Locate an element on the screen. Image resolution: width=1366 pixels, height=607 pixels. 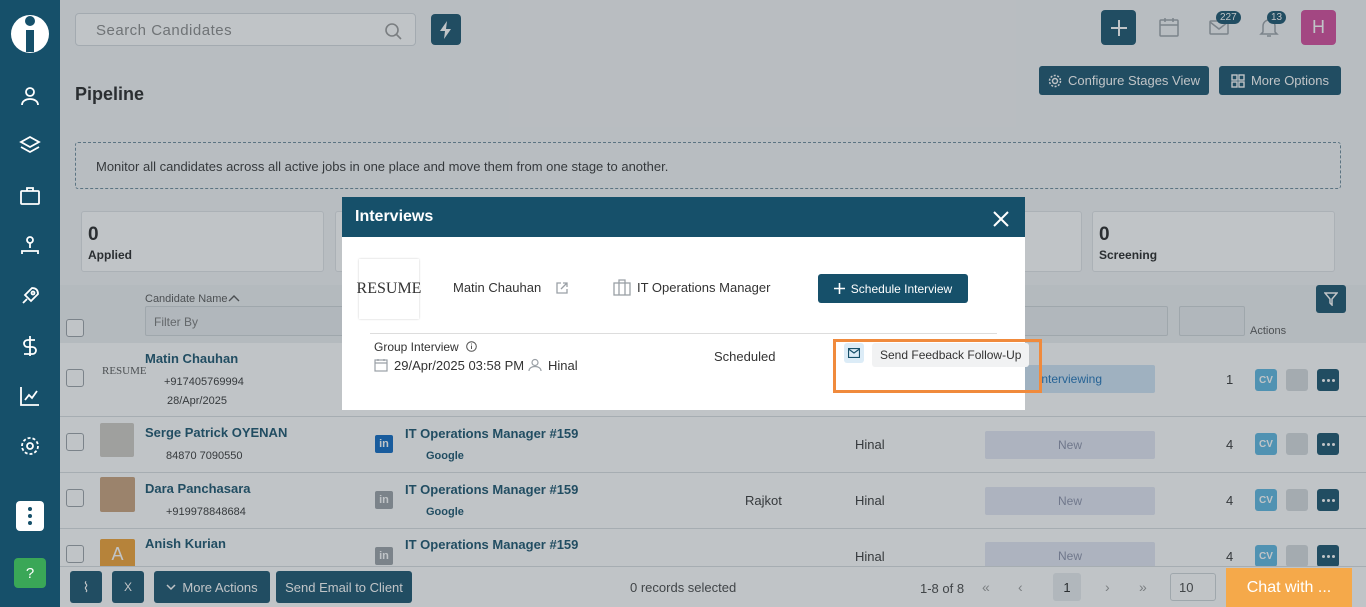
interviewer-name: Hinal is located at coordinates (563, 365).